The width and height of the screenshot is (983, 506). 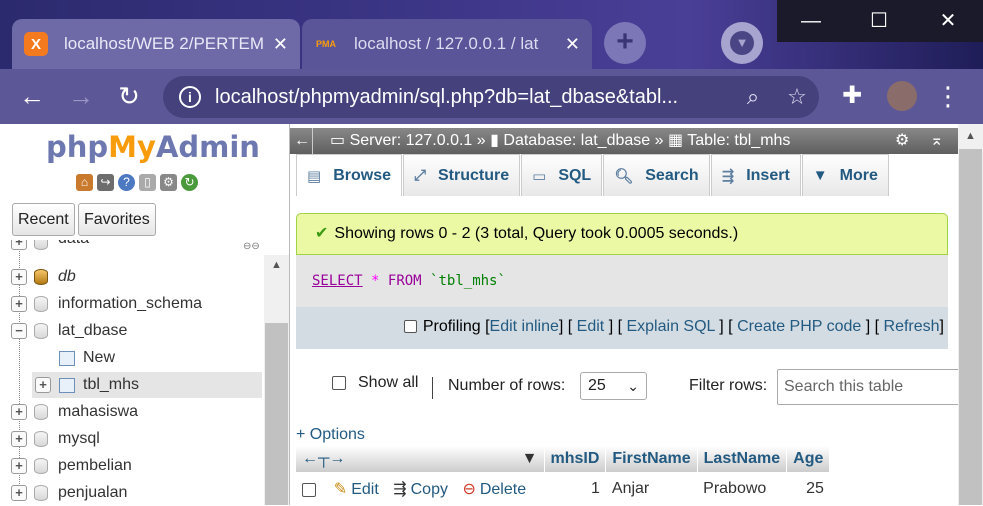 I want to click on tab-insert: ⇶ Insert, so click(x=755, y=175).